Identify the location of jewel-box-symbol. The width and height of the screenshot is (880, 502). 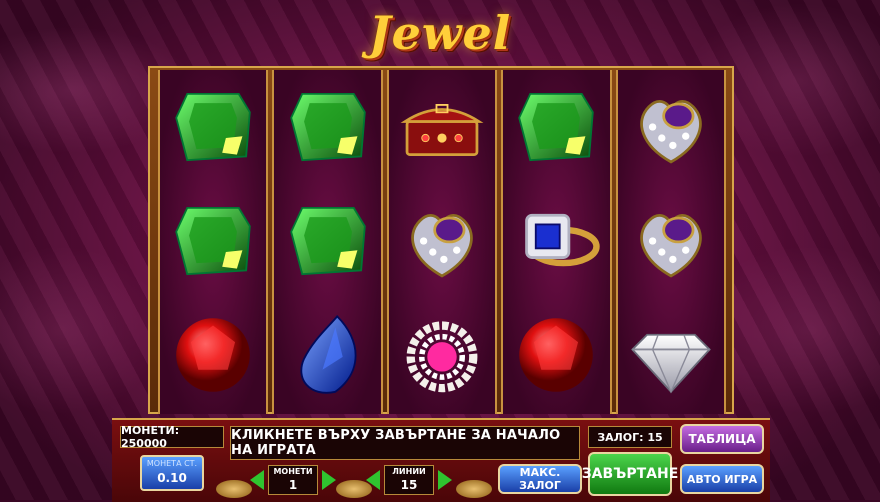
(442, 127).